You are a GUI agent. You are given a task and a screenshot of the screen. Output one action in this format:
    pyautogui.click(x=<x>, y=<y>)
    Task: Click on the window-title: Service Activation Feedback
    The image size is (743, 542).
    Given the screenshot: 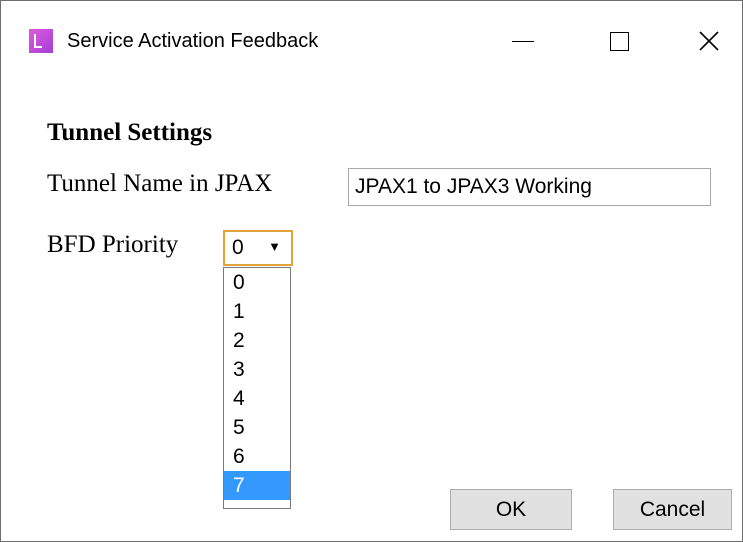 What is the action you would take?
    pyautogui.click(x=193, y=41)
    